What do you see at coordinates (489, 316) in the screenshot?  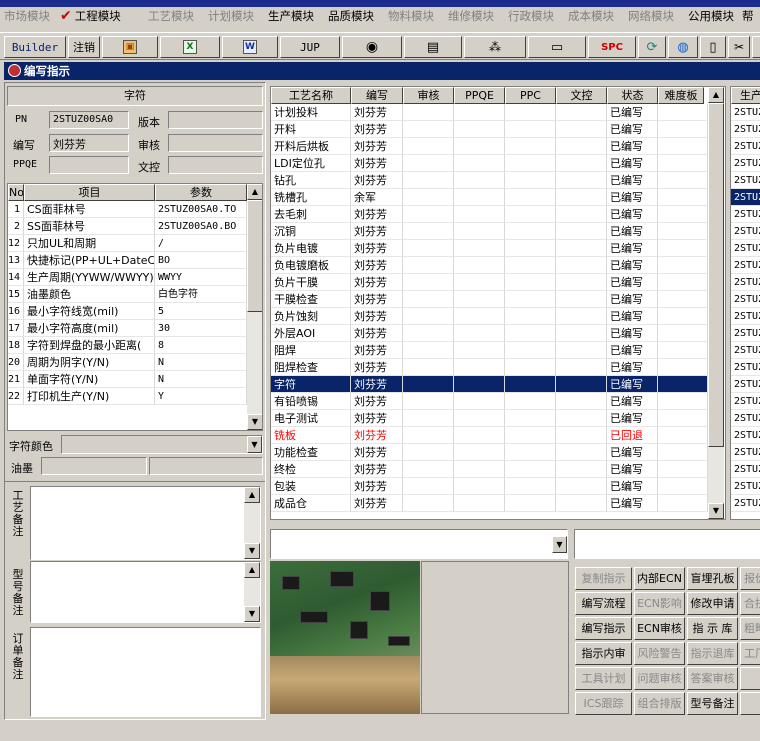 I see `process-row: 负片蚀刻 刘芬芳 已编写` at bounding box center [489, 316].